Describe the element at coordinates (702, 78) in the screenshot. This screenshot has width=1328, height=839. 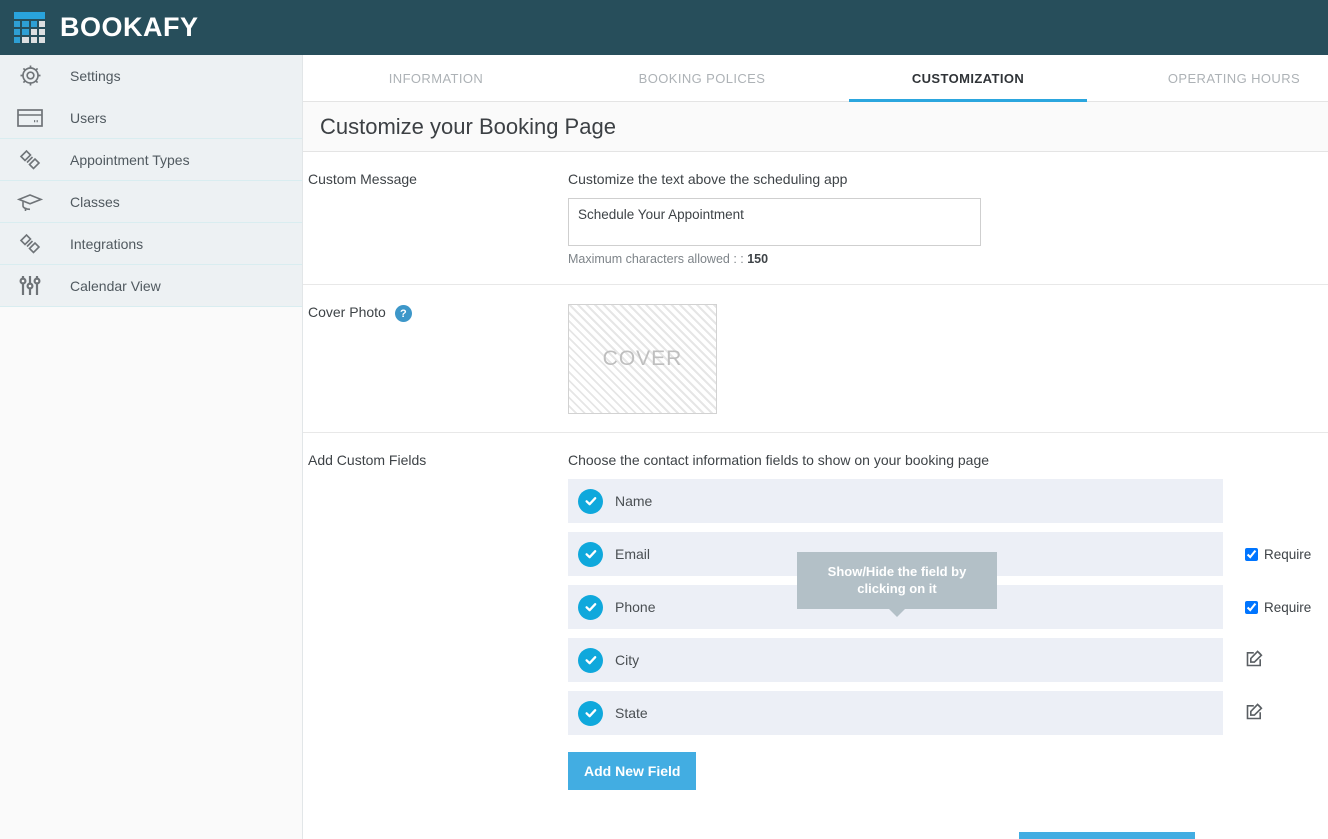
I see `tab-booking-polices: BOOKING POLICES` at that location.